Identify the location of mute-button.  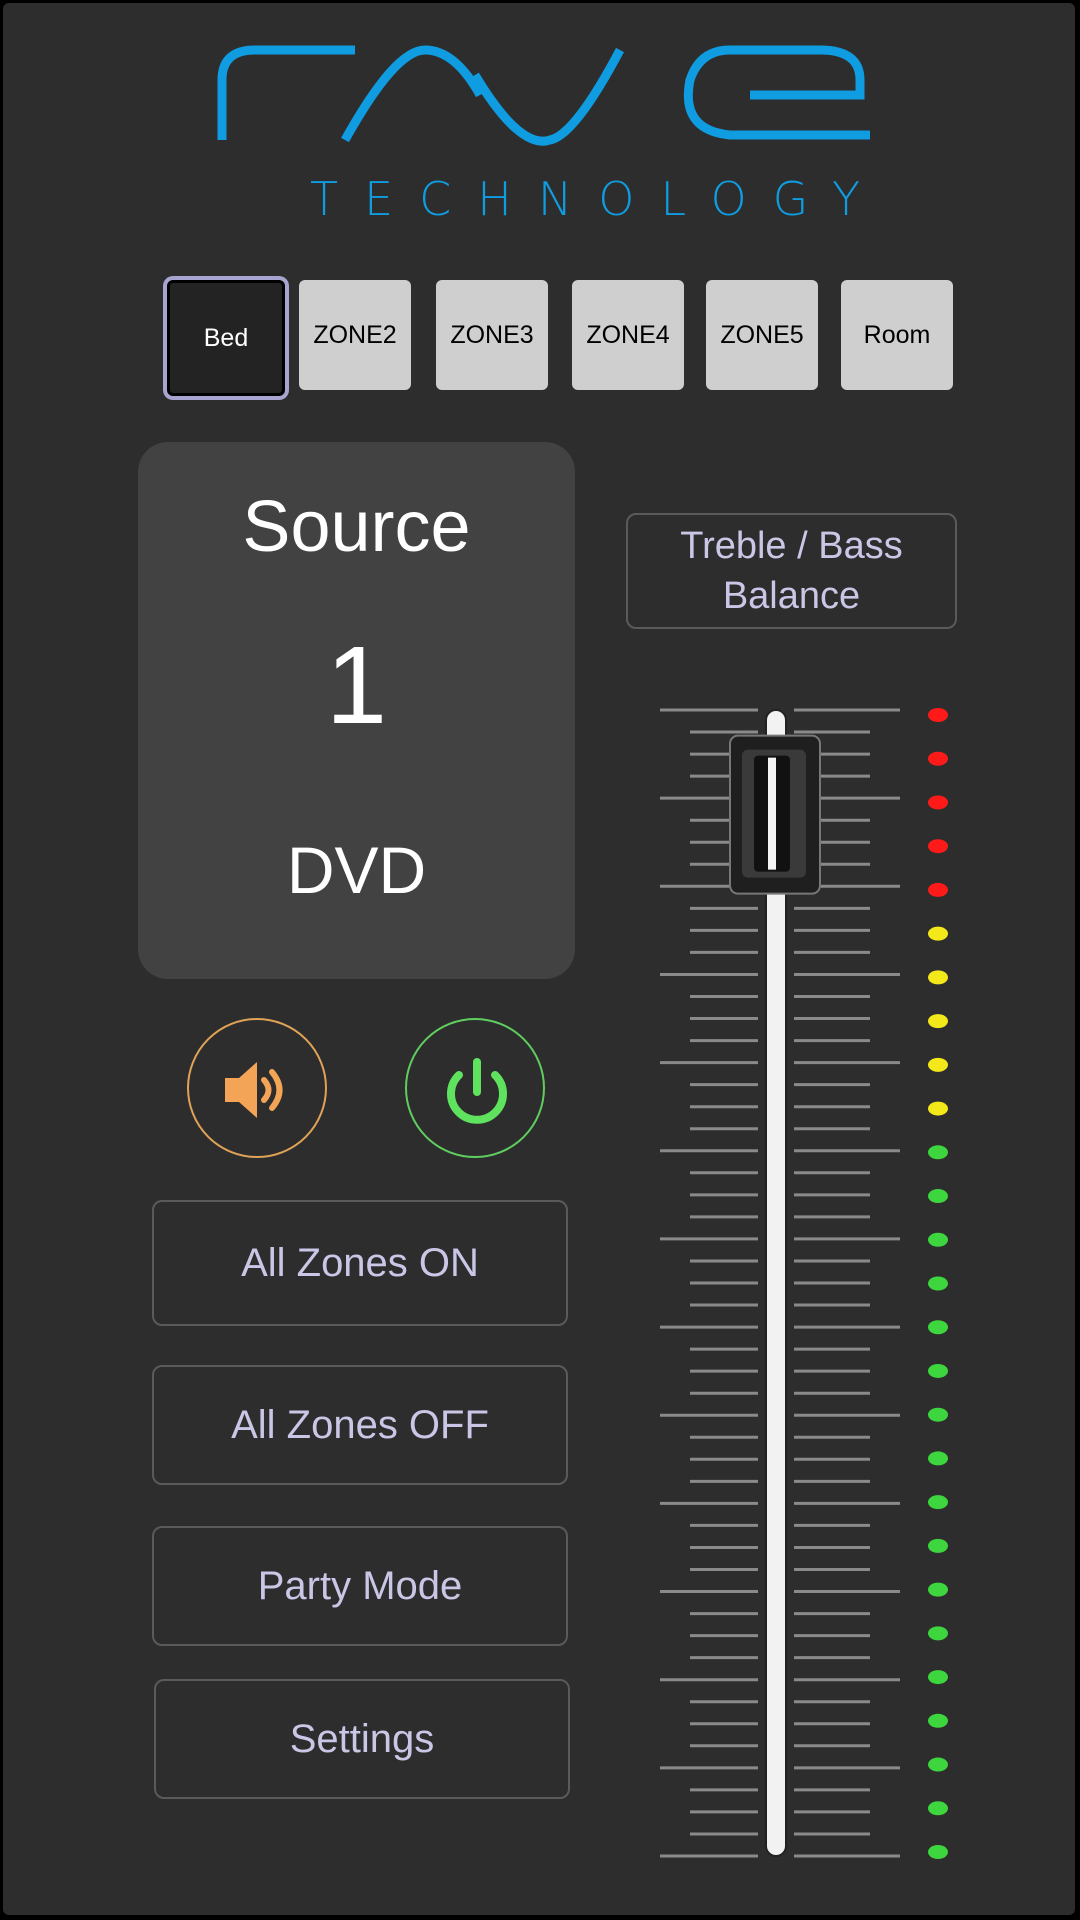
(257, 1088).